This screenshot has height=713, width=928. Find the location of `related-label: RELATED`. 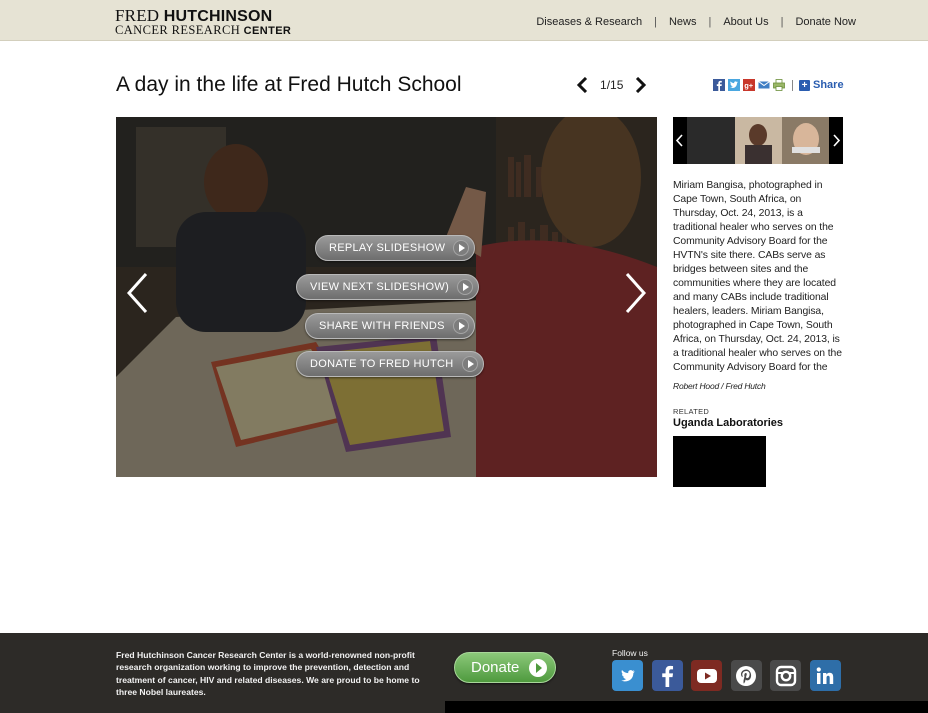

related-label: RELATED is located at coordinates (691, 411).